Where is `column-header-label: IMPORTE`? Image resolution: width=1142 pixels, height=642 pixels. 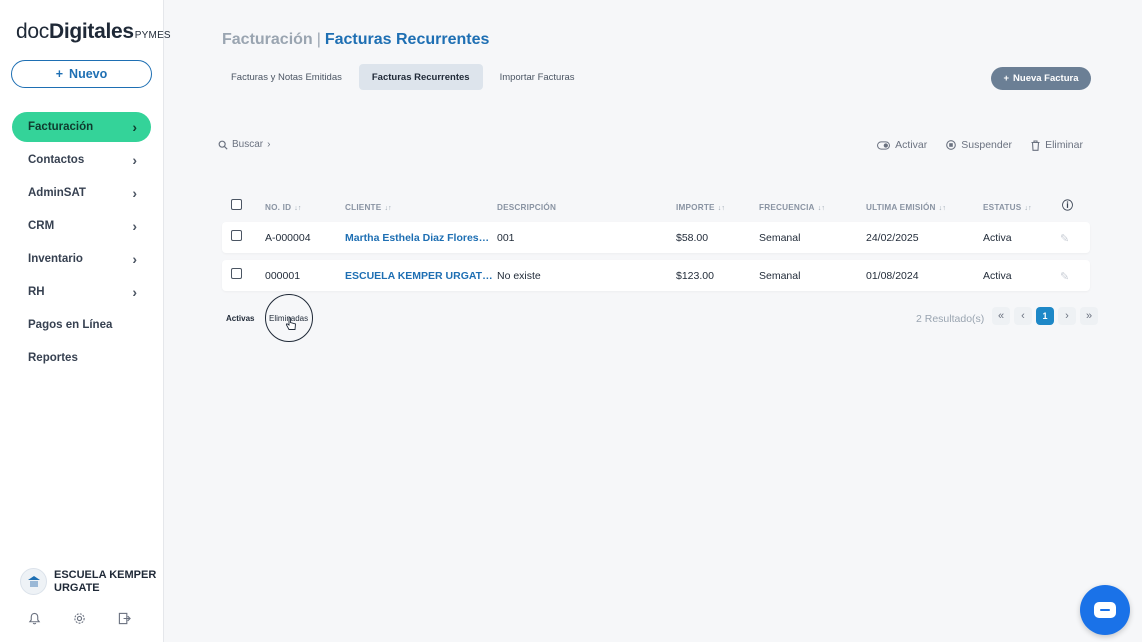
column-header-label: IMPORTE is located at coordinates (695, 207).